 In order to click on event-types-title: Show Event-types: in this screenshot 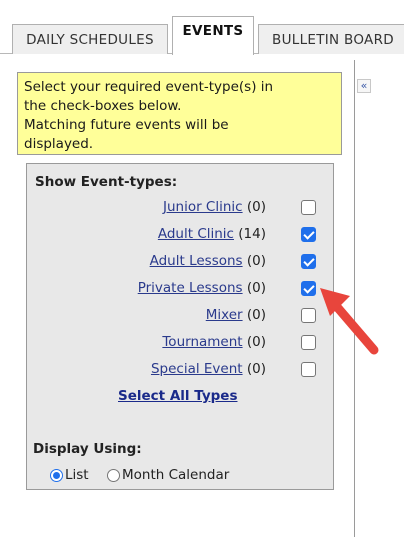, I will do `click(106, 182)`.